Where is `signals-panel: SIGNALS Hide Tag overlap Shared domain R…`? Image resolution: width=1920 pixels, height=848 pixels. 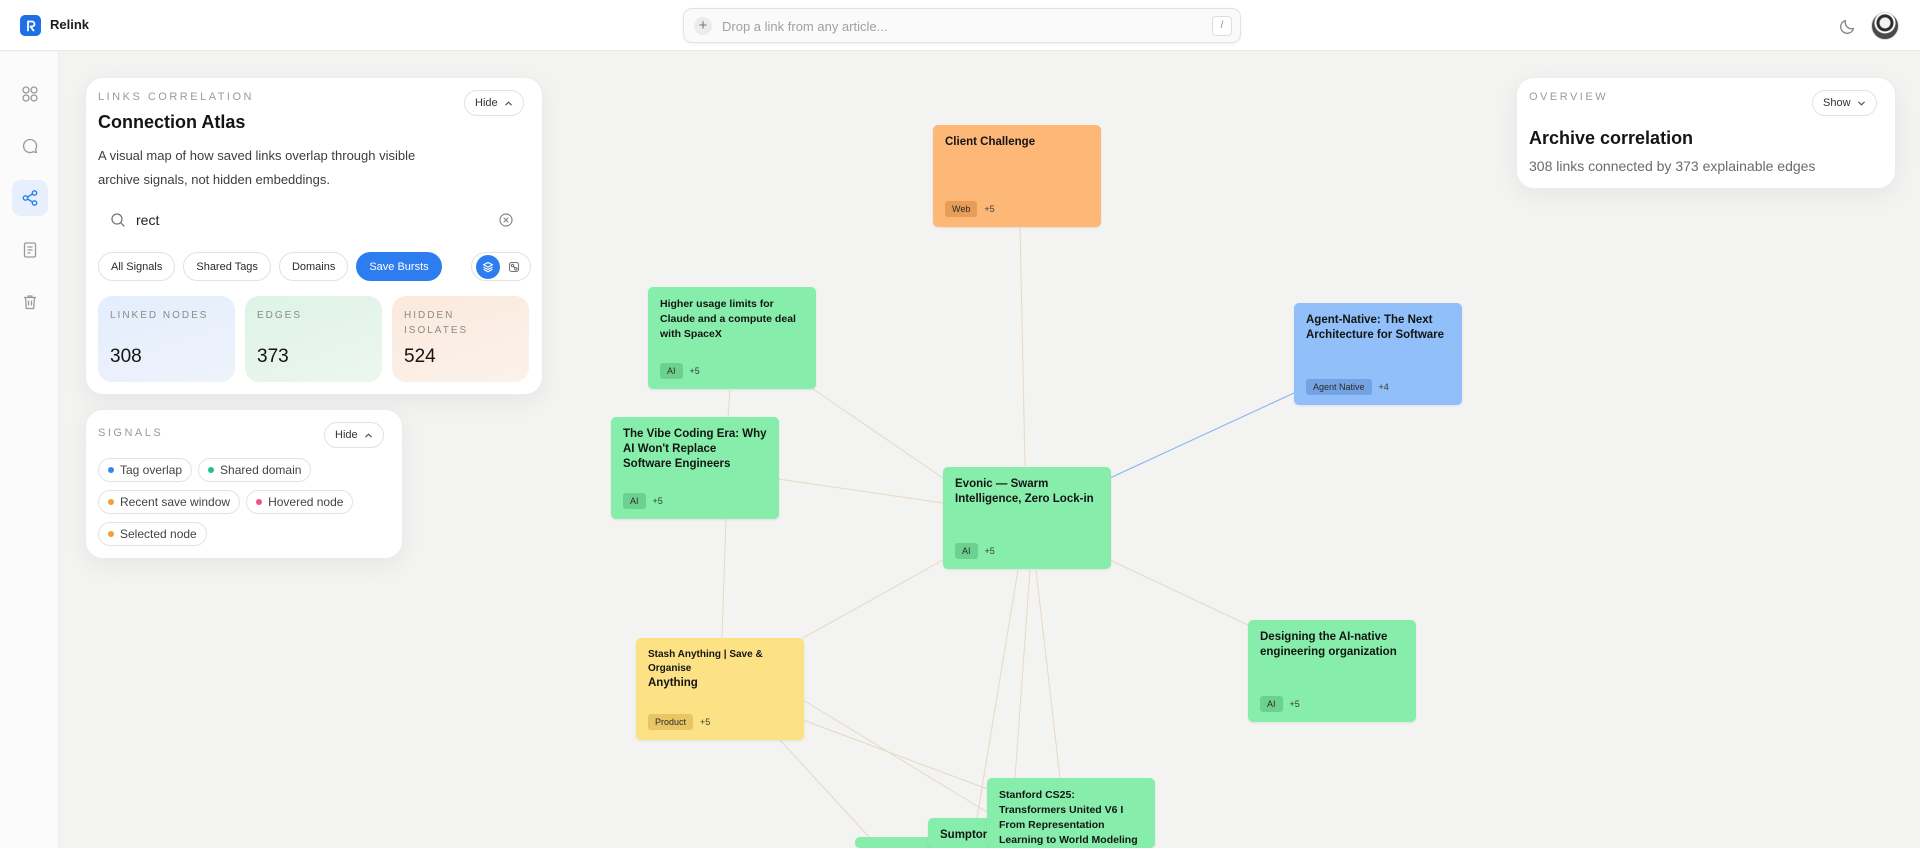 signals-panel: SIGNALS Hide Tag overlap Shared domain R… is located at coordinates (244, 484).